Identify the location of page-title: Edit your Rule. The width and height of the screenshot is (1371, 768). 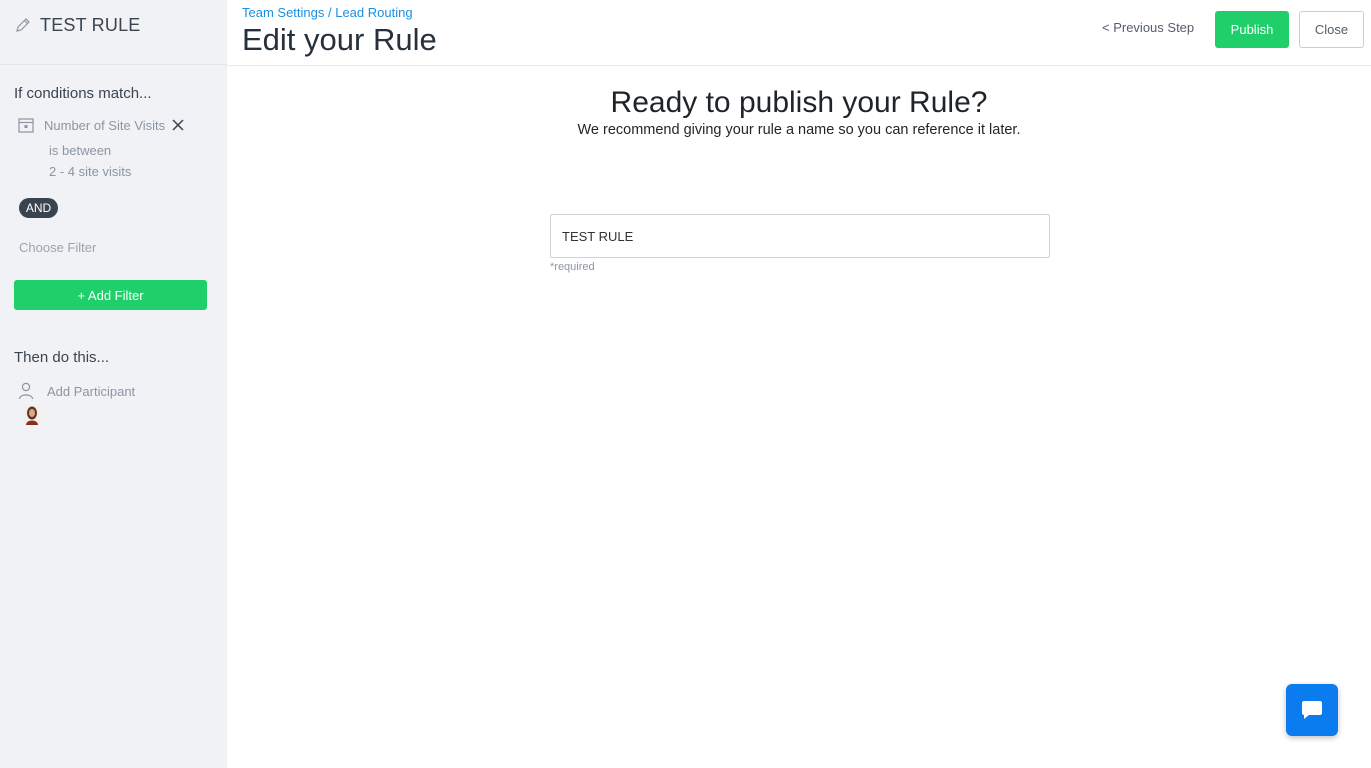
(339, 39).